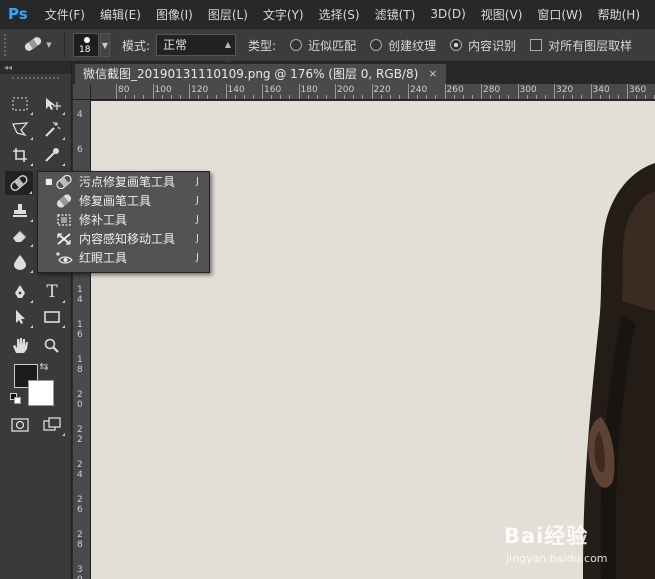 The width and height of the screenshot is (655, 579). I want to click on panel-collapse: ◂◂, so click(35, 68).